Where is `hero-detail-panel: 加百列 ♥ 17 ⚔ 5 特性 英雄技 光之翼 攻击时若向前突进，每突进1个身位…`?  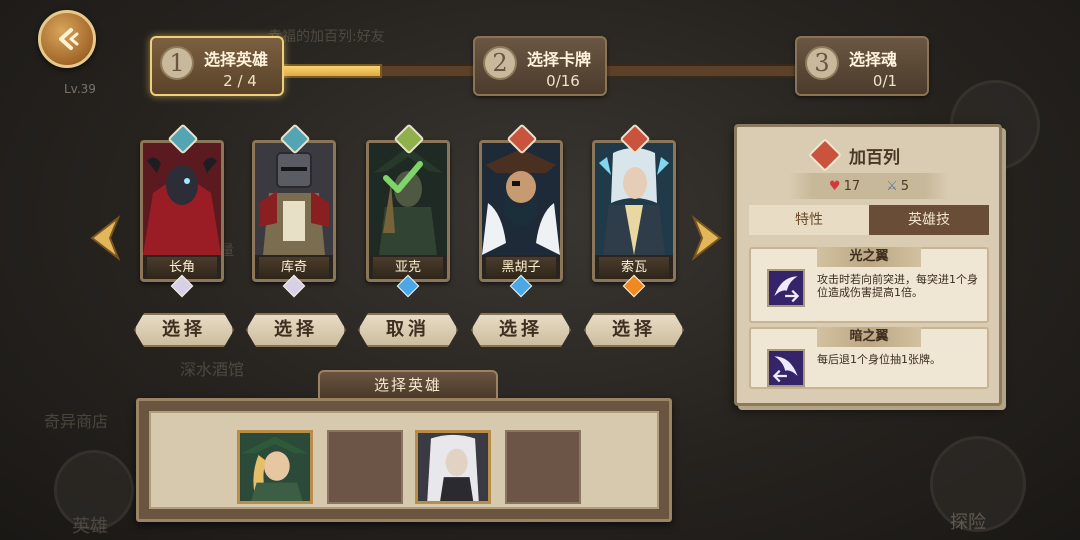
hero-detail-panel: 加百列 ♥ 17 ⚔ 5 特性 英雄技 光之翼 攻击时若向前突进，每突进1个身位… is located at coordinates (868, 265).